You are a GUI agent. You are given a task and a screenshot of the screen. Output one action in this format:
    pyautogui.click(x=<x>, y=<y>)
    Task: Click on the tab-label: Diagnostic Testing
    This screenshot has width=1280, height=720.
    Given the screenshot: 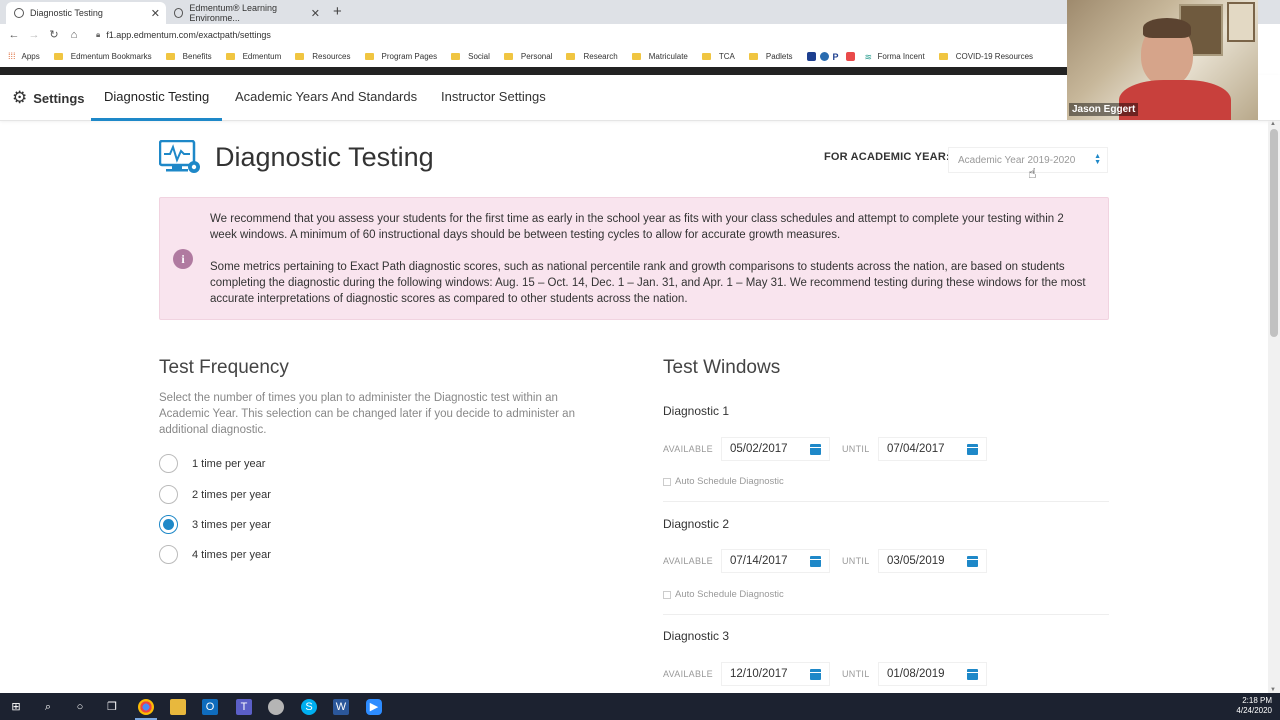 What is the action you would take?
    pyautogui.click(x=66, y=13)
    